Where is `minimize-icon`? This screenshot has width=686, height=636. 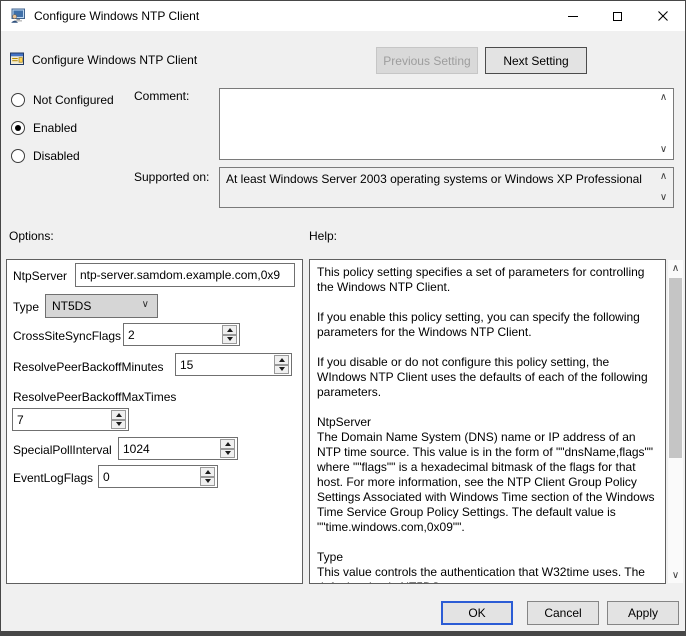 minimize-icon is located at coordinates (572, 16).